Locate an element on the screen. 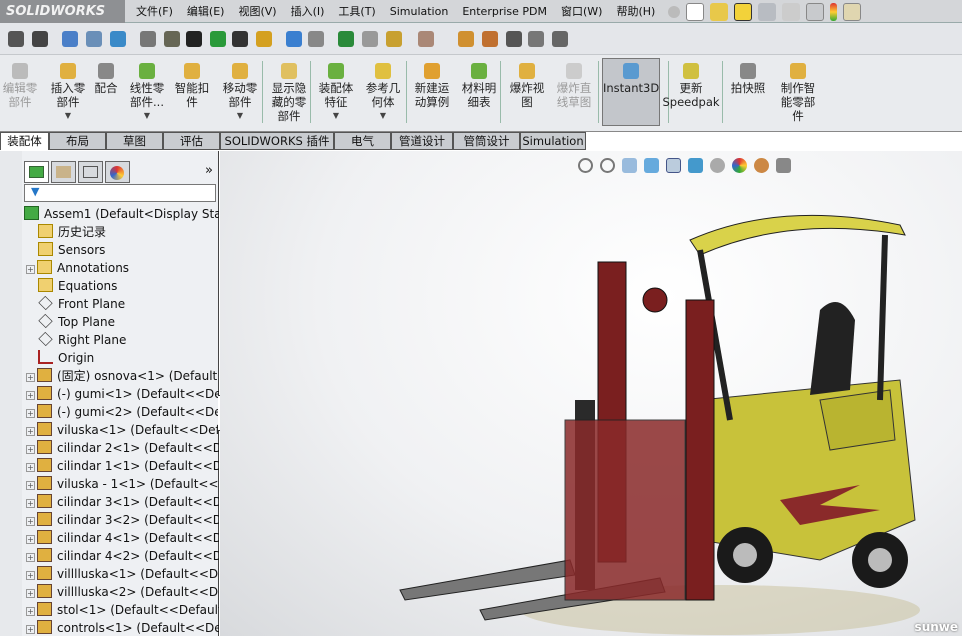 Image resolution: width=962 pixels, height=637 pixels. display-style-icon is located at coordinates (695, 165).